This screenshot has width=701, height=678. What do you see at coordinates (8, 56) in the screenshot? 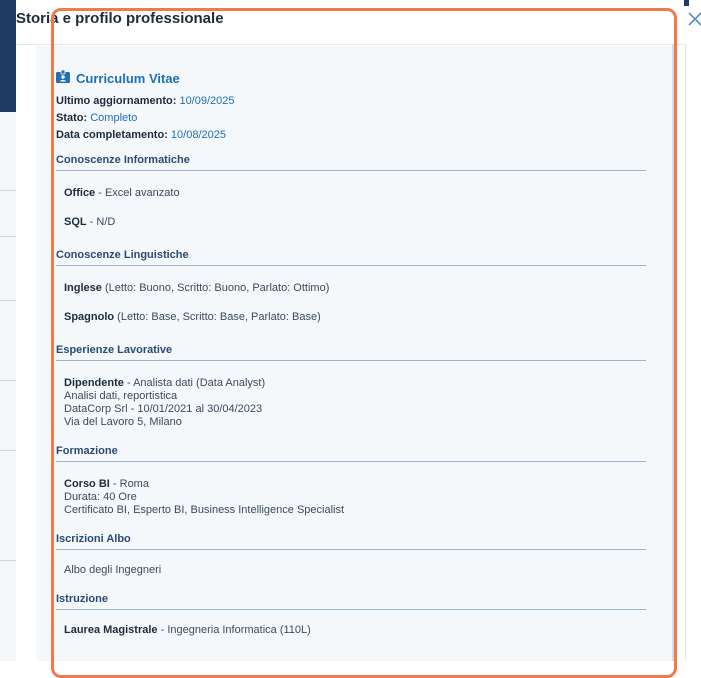
I see `background-nav-strip` at bounding box center [8, 56].